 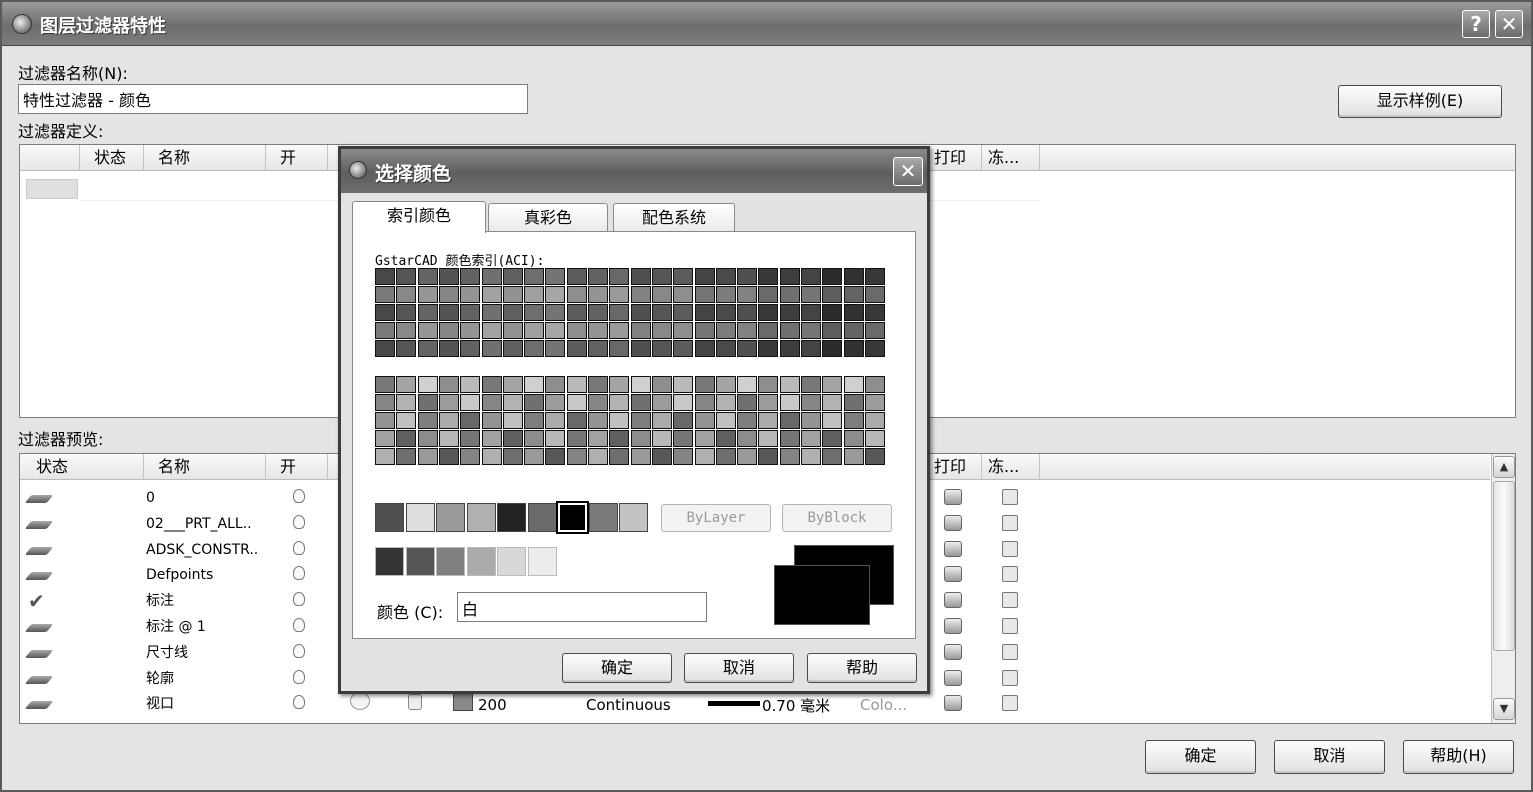 I want to click on col-name: 名称, so click(x=205, y=467).